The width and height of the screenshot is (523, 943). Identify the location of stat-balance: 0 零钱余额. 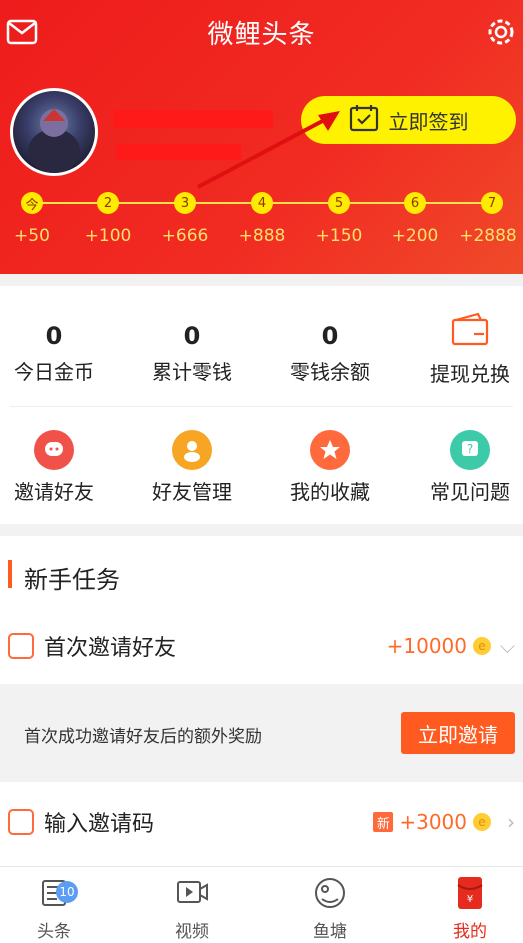
(330, 353).